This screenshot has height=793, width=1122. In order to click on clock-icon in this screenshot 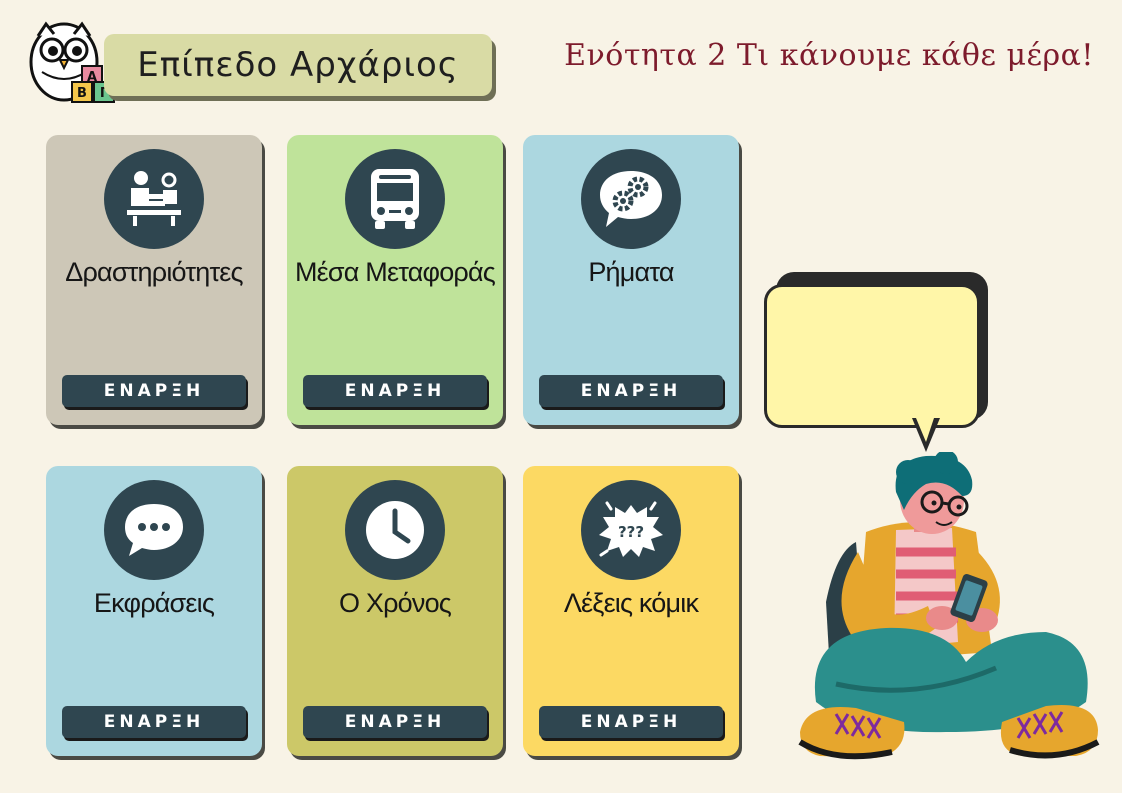, I will do `click(395, 530)`.